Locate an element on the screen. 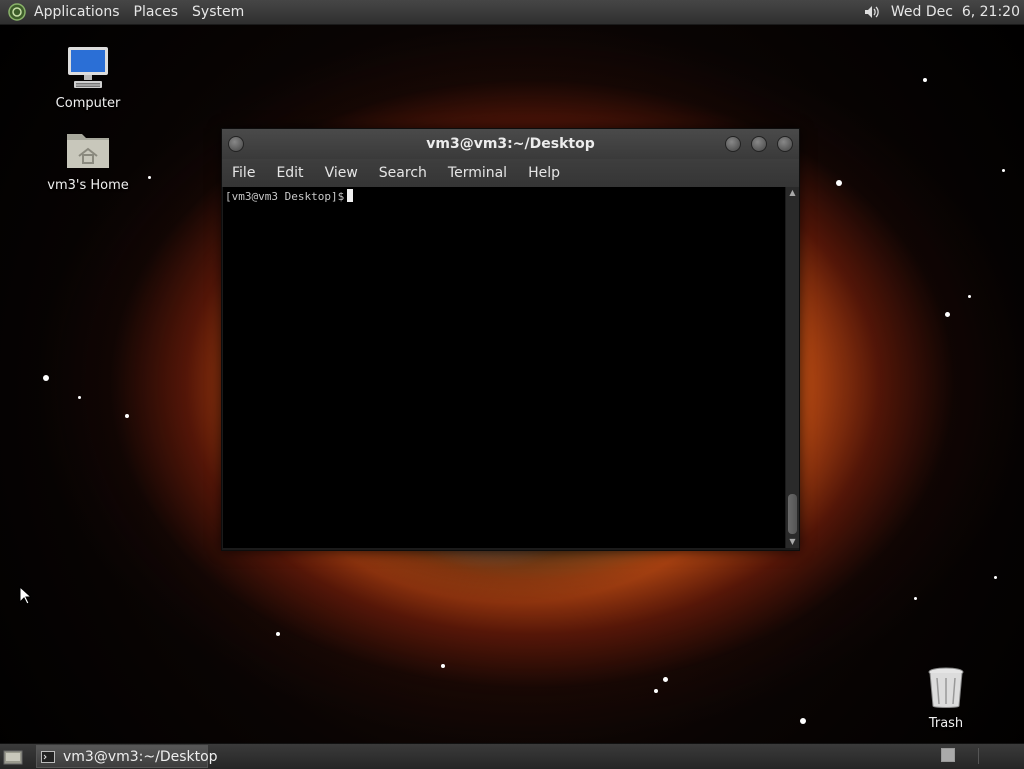 The image size is (1024, 769). desktop-icon-label: Trash is located at coordinates (946, 723).